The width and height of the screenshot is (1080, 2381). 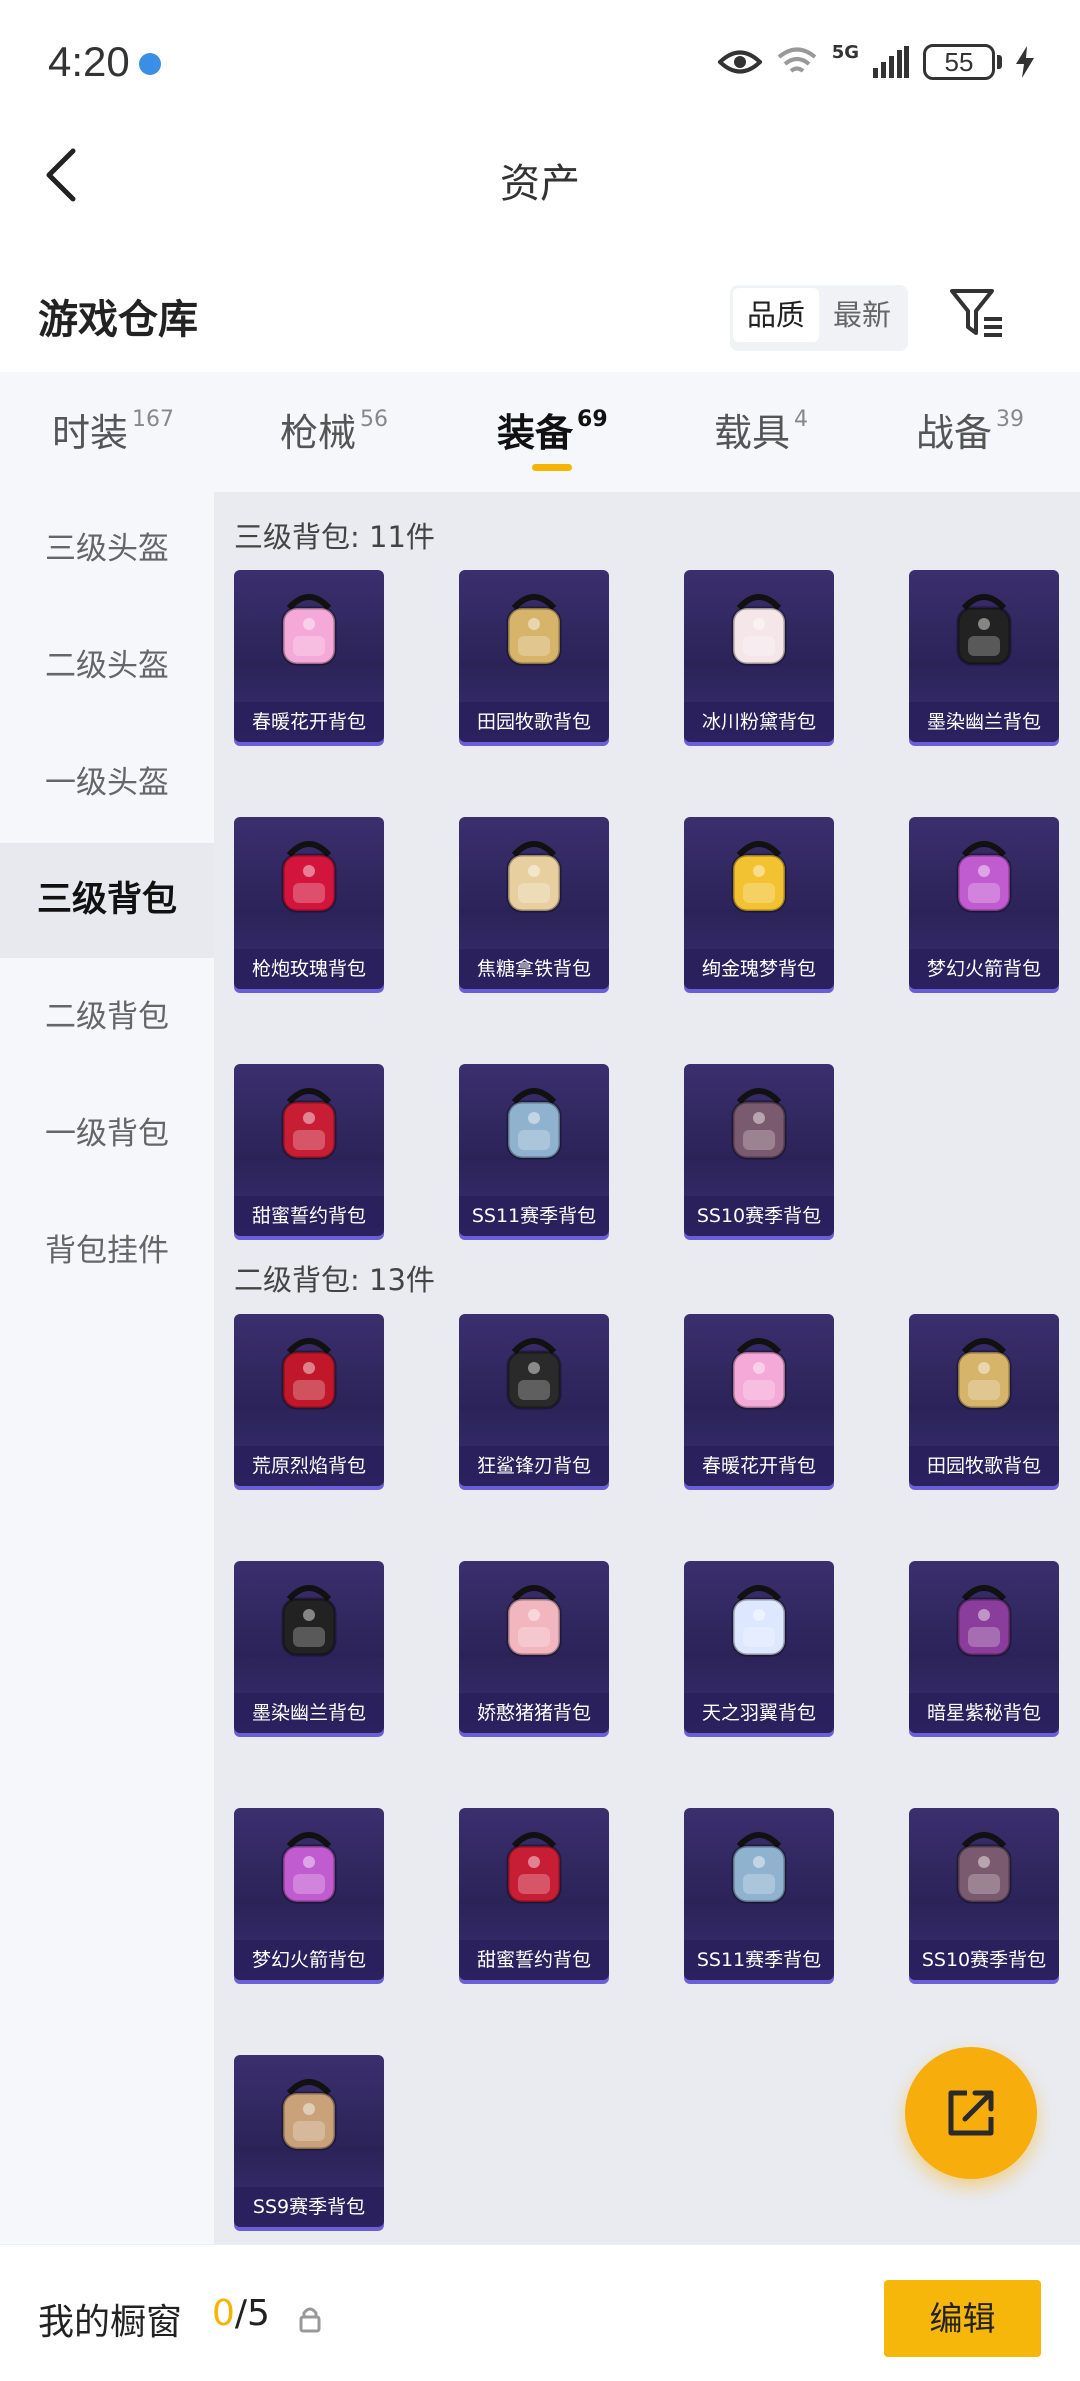 I want to click on showcase-label: 我的橱窗, so click(x=110, y=2322).